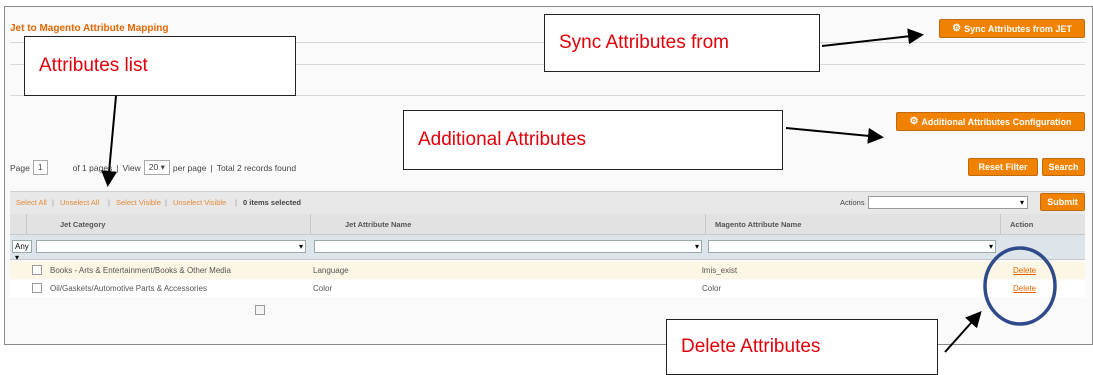  What do you see at coordinates (272, 202) in the screenshot?
I see `selected-count: 0 items selected` at bounding box center [272, 202].